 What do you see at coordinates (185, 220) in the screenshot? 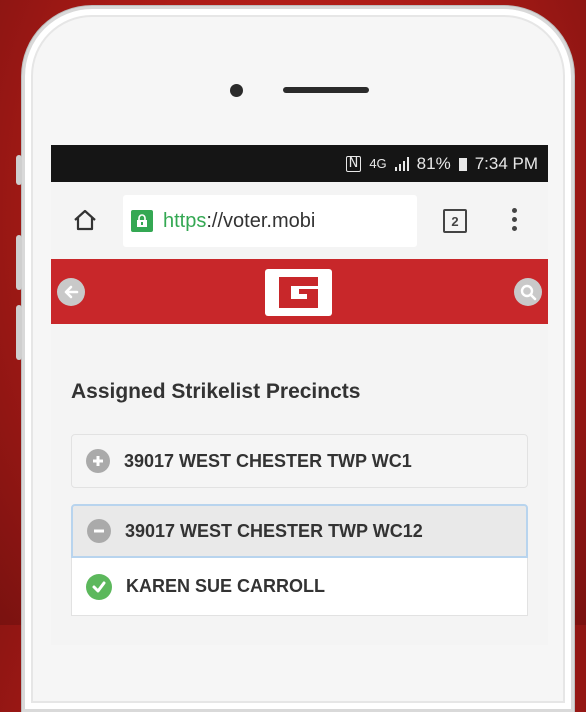
I see `url-scheme: https` at bounding box center [185, 220].